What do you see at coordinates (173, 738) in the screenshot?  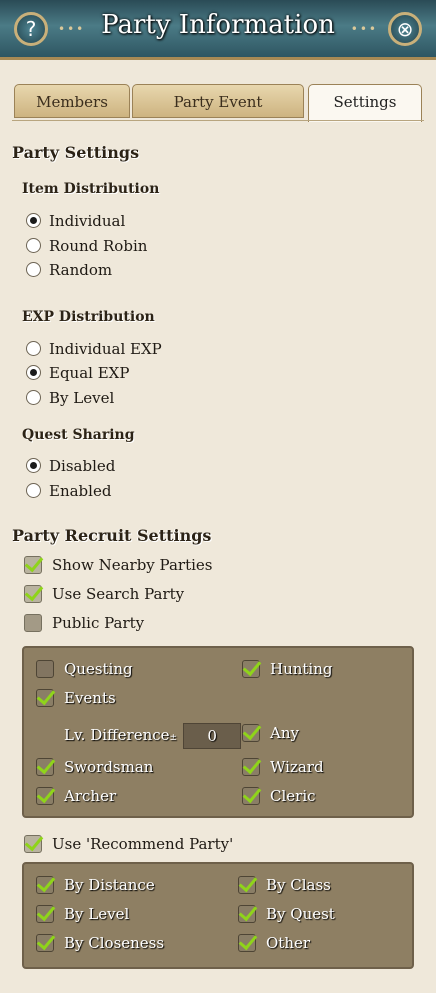 I see `sort-icon: ±` at bounding box center [173, 738].